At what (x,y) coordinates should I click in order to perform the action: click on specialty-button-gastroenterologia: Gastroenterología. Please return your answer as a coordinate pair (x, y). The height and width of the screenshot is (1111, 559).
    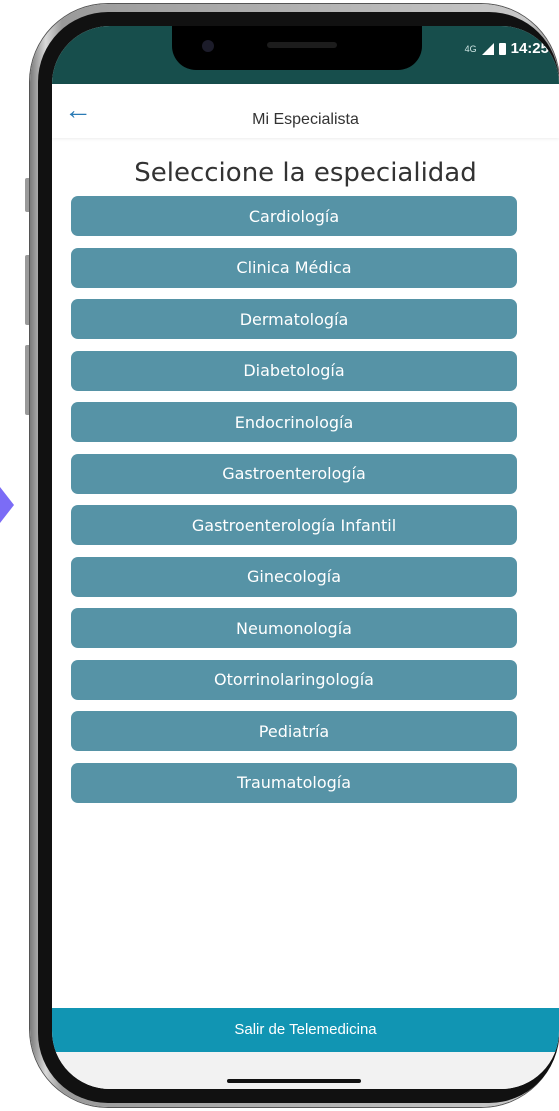
    Looking at the image, I should click on (294, 473).